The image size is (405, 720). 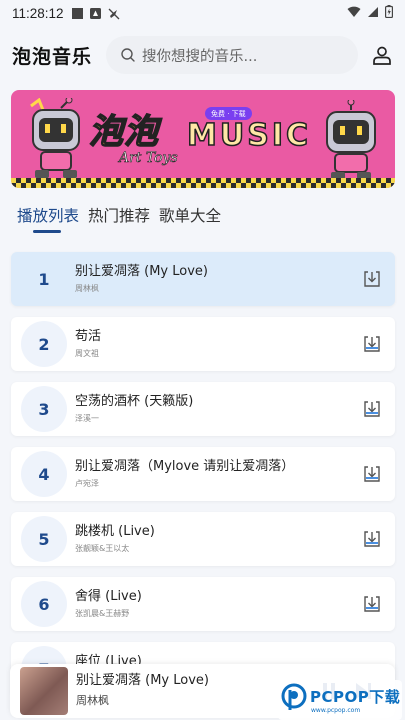 I want to click on song-row-1: 1 别让爱凋落 (My Love) 周林枫, so click(x=203, y=279).